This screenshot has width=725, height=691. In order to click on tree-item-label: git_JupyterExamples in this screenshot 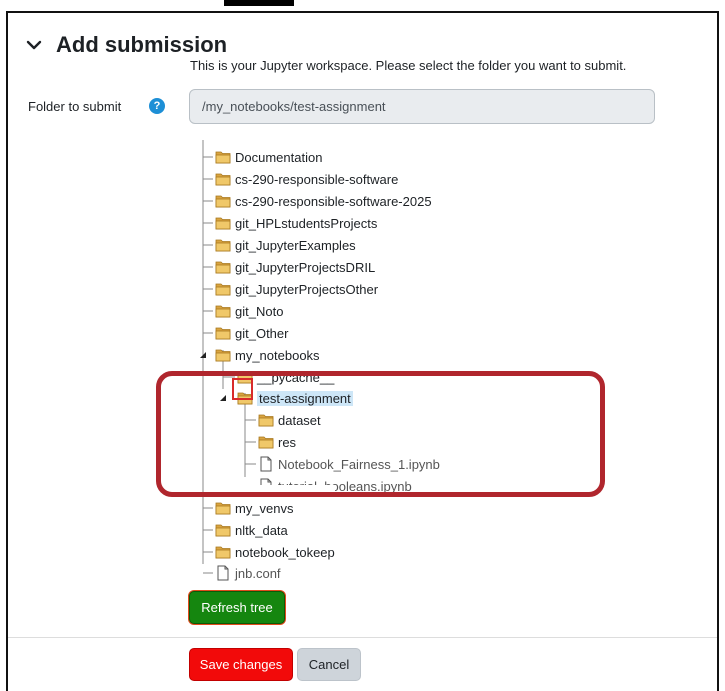, I will do `click(295, 245)`.